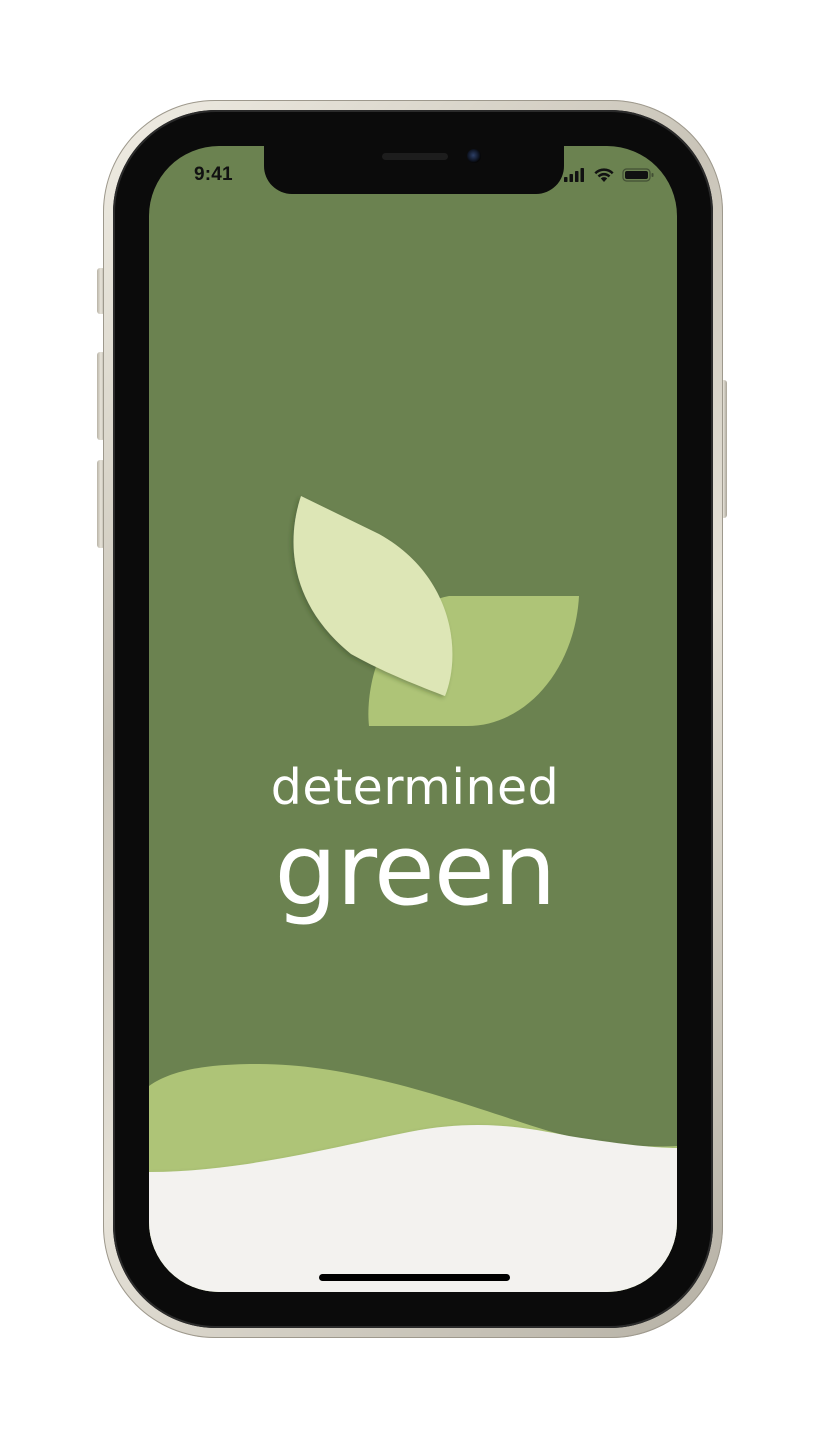 The height and width of the screenshot is (1433, 825). Describe the element at coordinates (213, 174) in the screenshot. I see `status-time: 9:41` at that location.